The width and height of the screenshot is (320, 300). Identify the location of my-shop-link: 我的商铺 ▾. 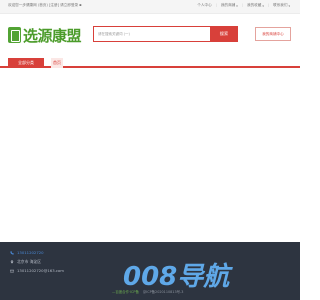
(229, 5).